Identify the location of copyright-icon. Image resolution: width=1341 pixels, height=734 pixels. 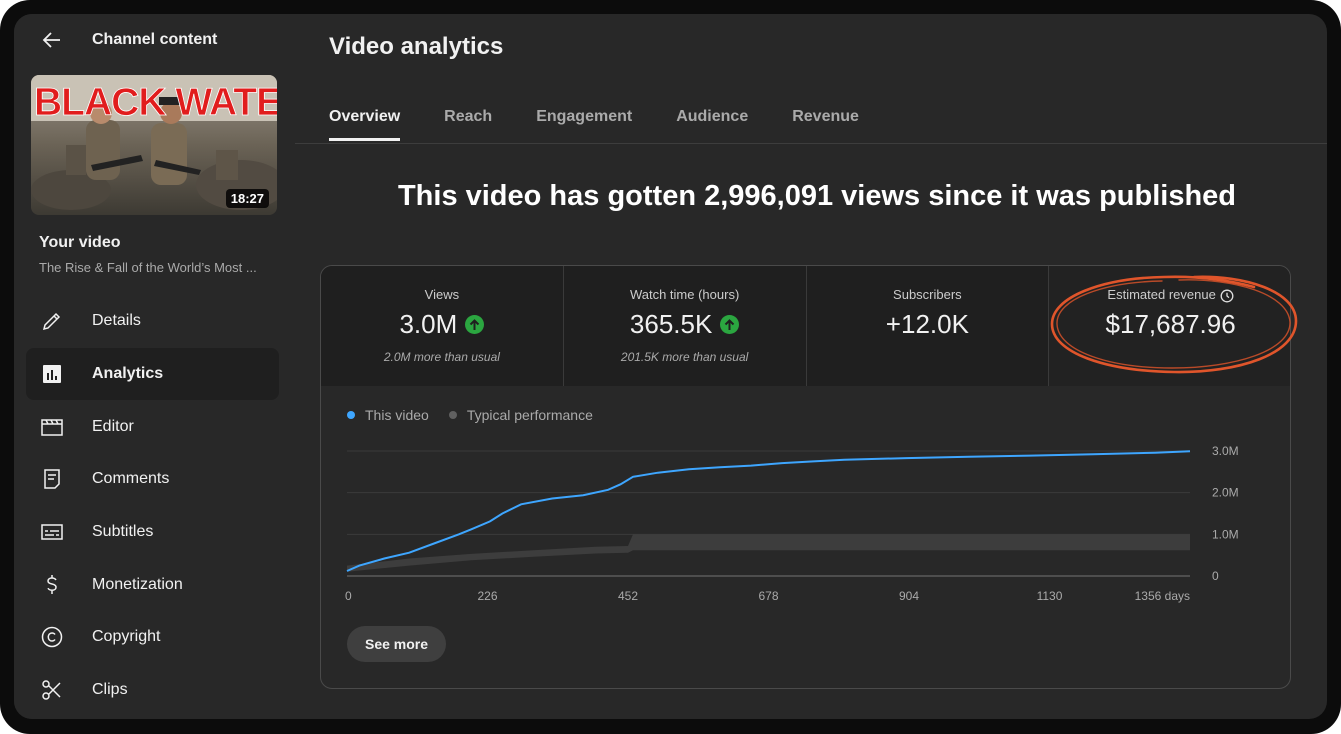
(52, 637).